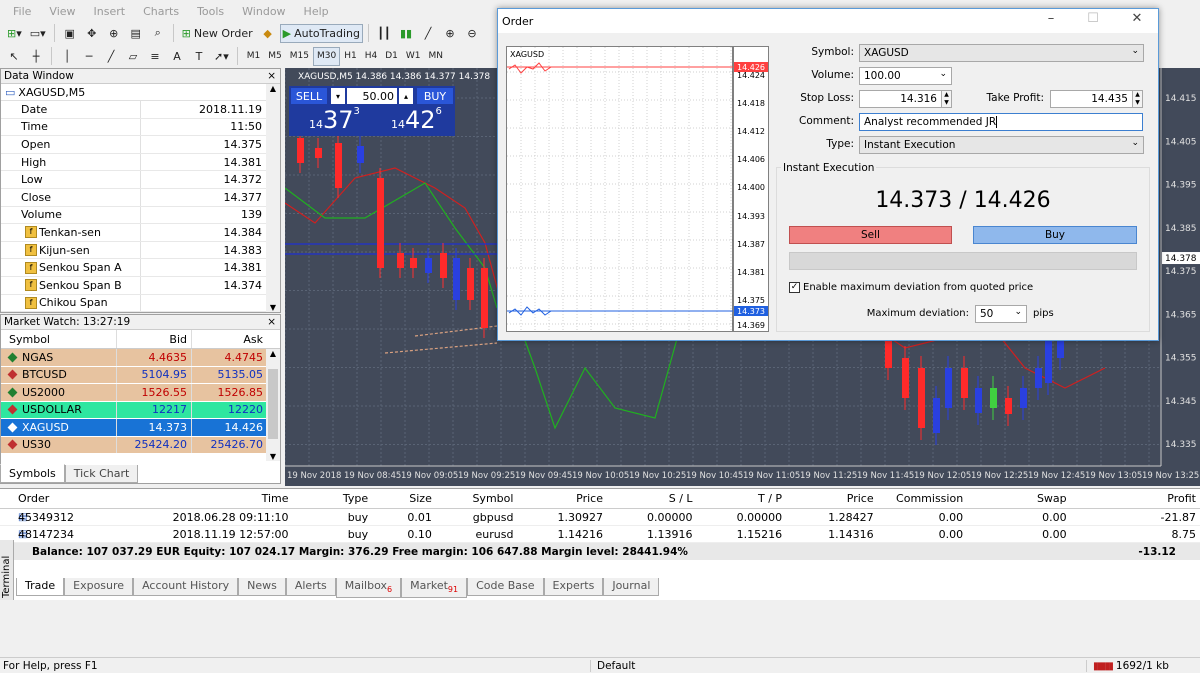 The width and height of the screenshot is (1200, 673). Describe the element at coordinates (631, 587) in the screenshot. I see `tab-journal: Journal` at that location.